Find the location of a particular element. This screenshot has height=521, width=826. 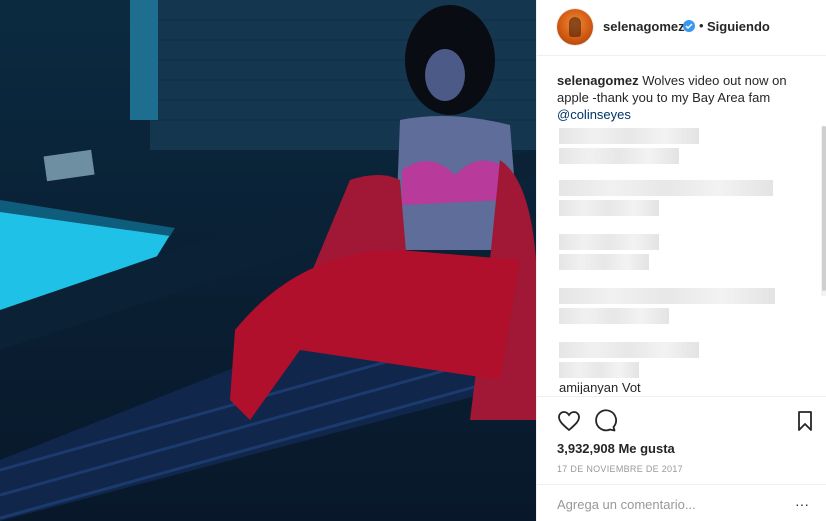

comment-box: ··· is located at coordinates (681, 502).